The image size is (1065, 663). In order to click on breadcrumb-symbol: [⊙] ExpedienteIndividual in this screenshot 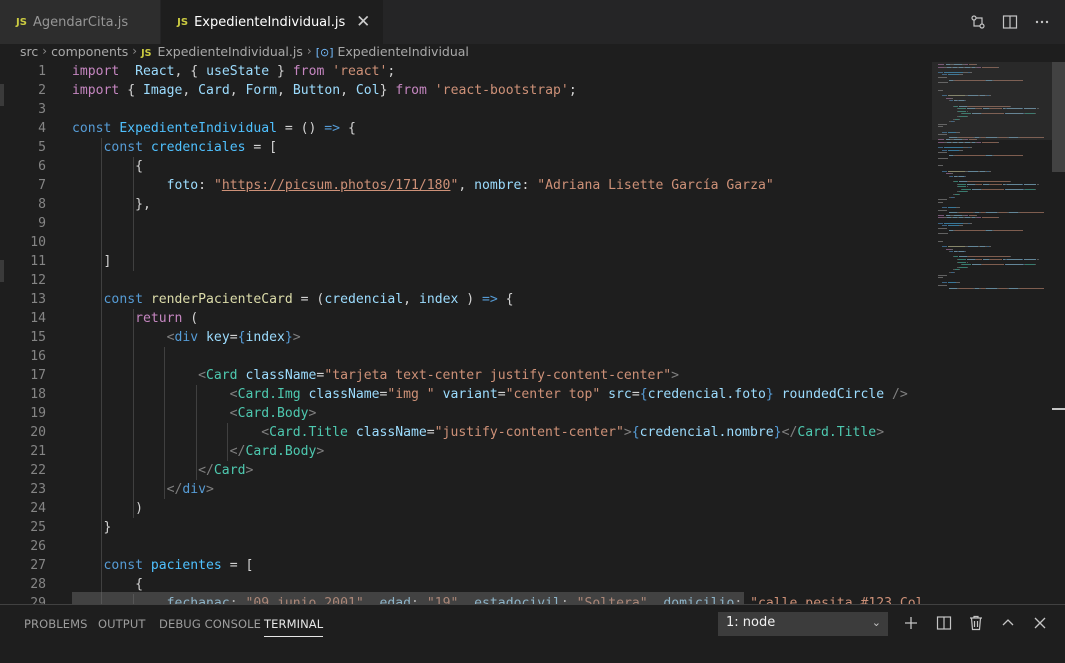, I will do `click(392, 51)`.